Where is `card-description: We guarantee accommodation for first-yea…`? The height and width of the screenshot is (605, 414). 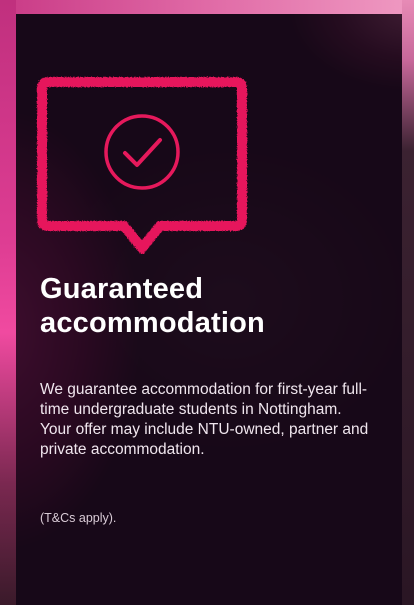 card-description: We guarantee accommodation for first-yea… is located at coordinates (204, 419).